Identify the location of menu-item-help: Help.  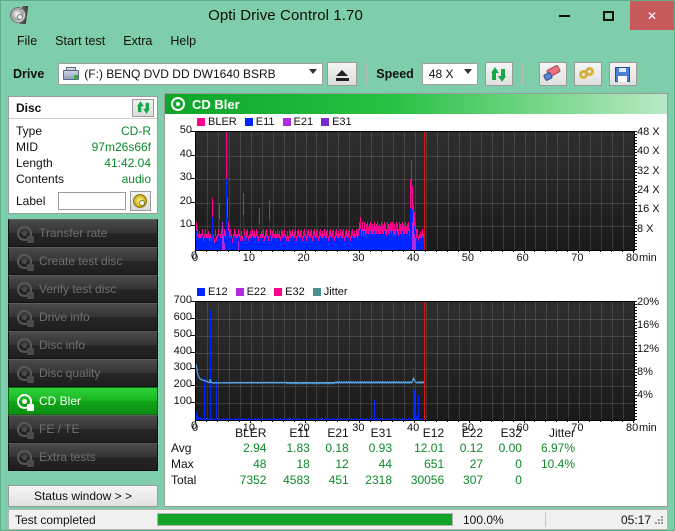
(183, 41).